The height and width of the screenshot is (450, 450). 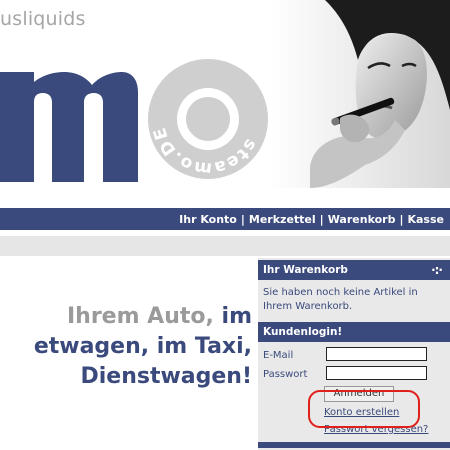 I want to click on sidebar-footer-bar, so click(x=354, y=445).